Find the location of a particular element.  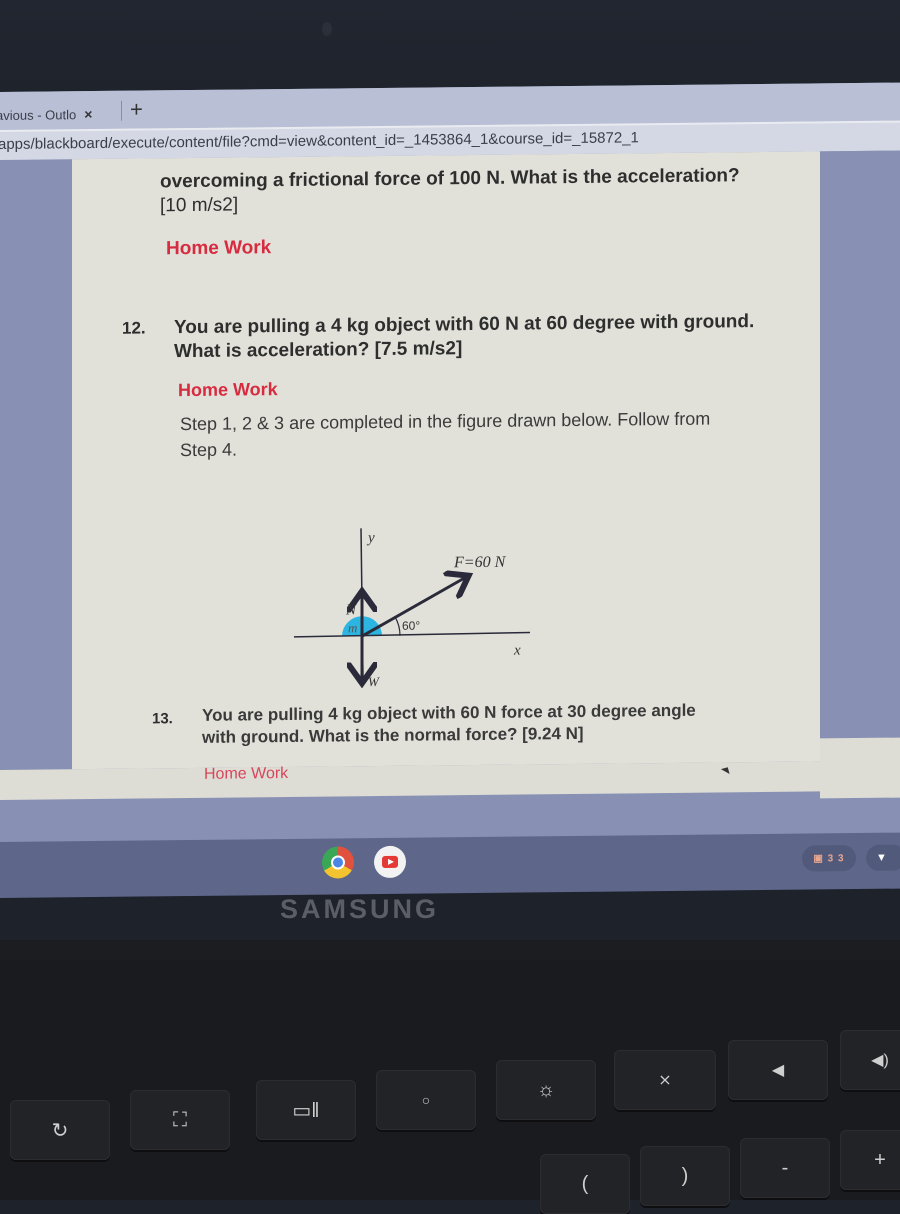

new-tab-button: + is located at coordinates (136, 110).